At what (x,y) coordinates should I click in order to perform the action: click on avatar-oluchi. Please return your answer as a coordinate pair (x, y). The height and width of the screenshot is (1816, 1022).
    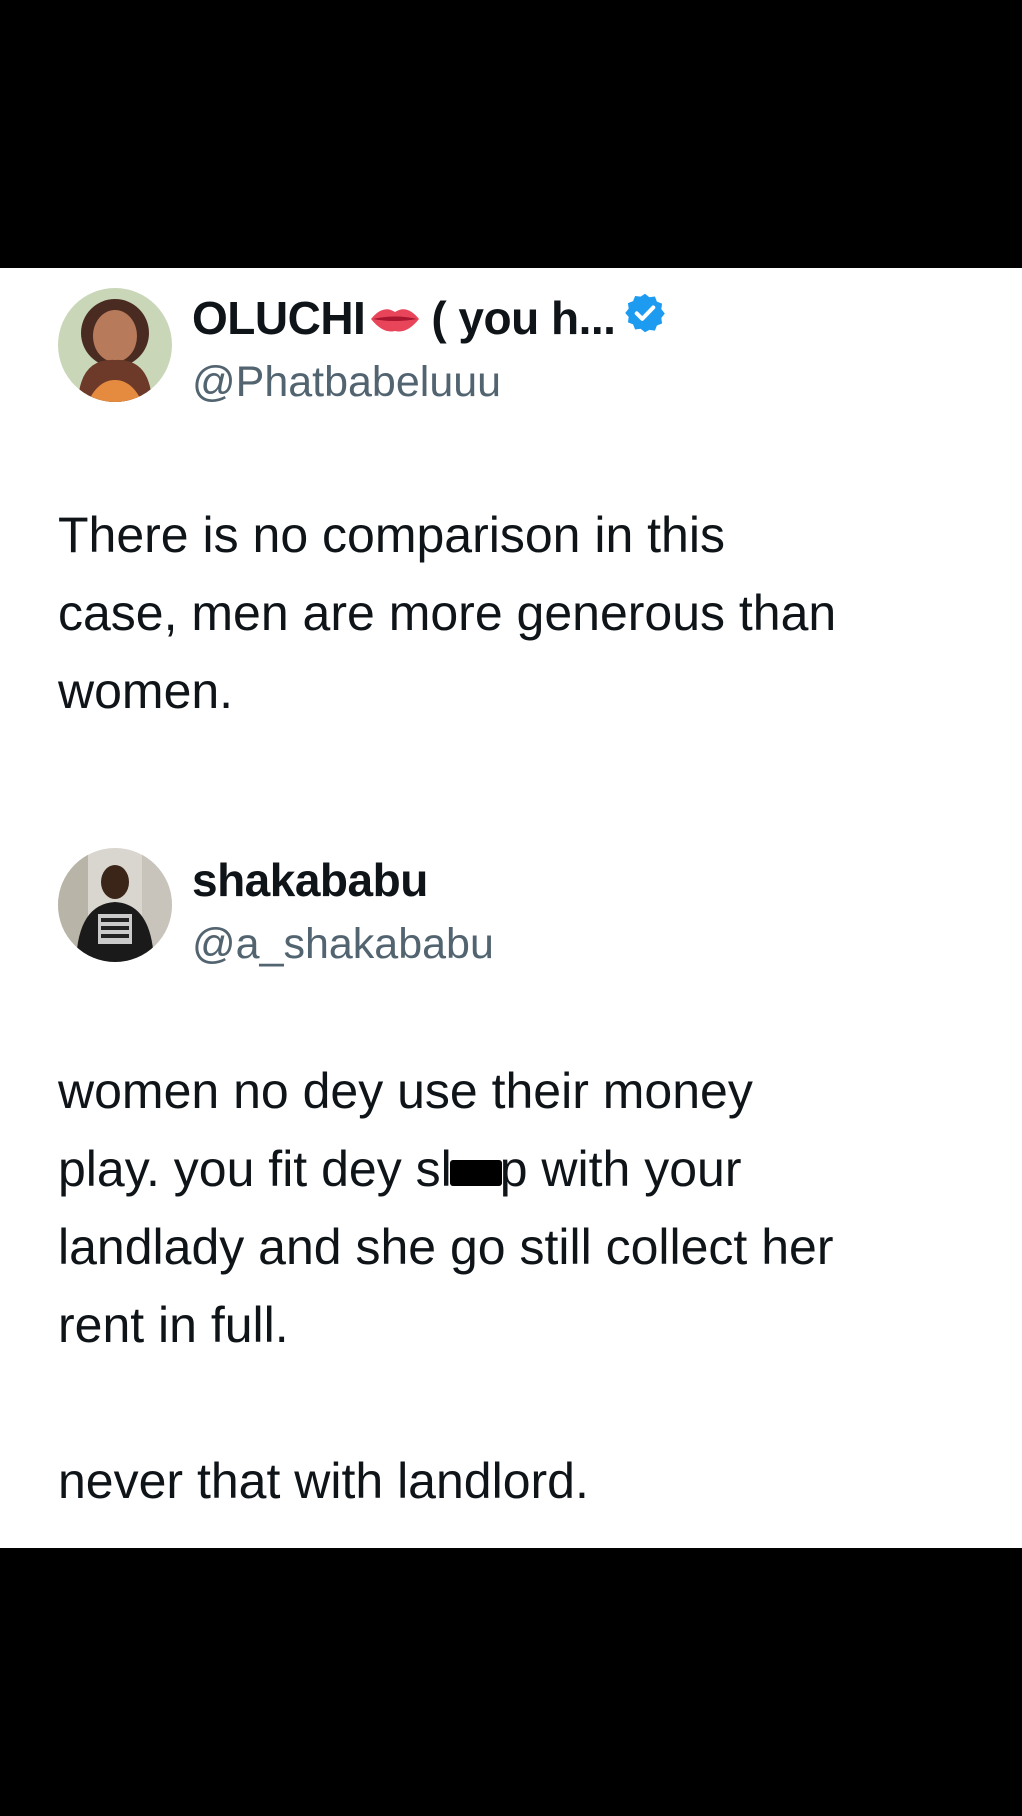
    Looking at the image, I should click on (115, 345).